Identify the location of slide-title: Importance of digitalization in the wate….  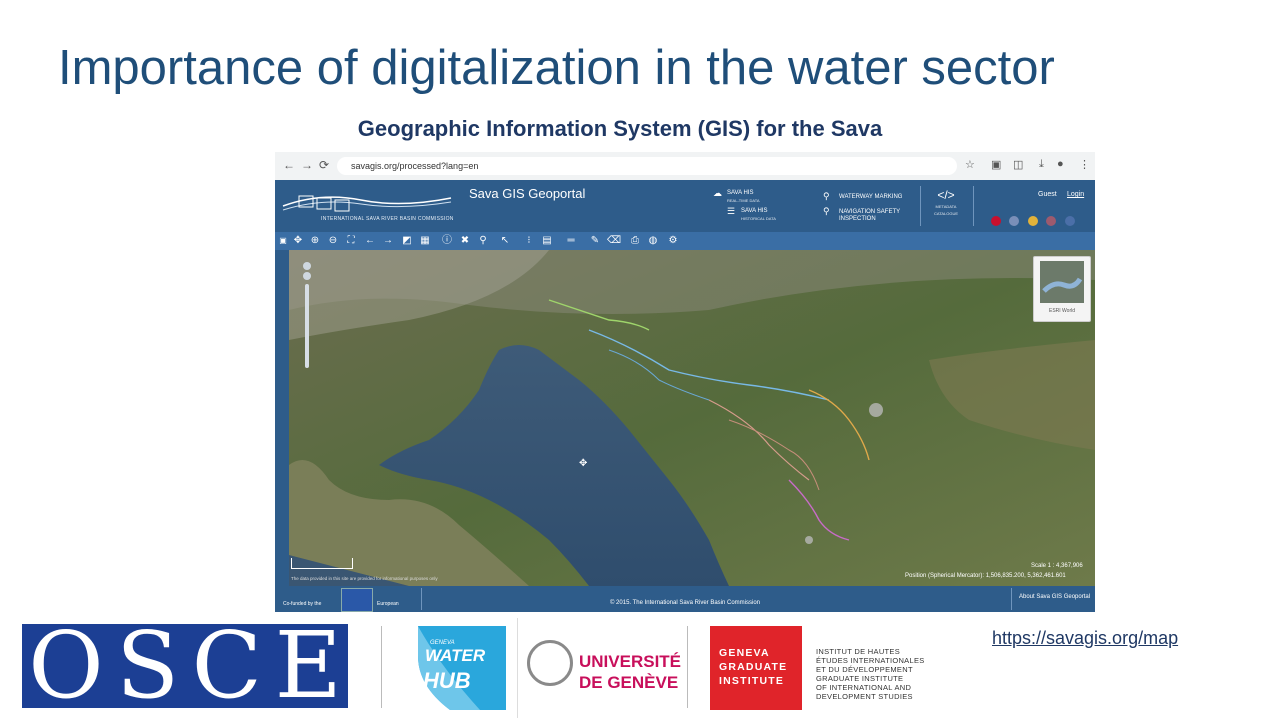
(556, 68).